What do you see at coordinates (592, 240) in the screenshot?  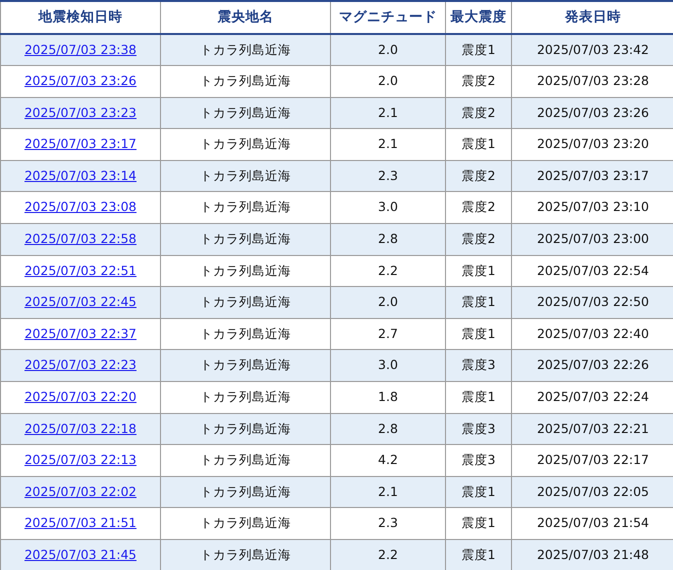 I see `issued-time-cell: 2025/07/03 23:00` at bounding box center [592, 240].